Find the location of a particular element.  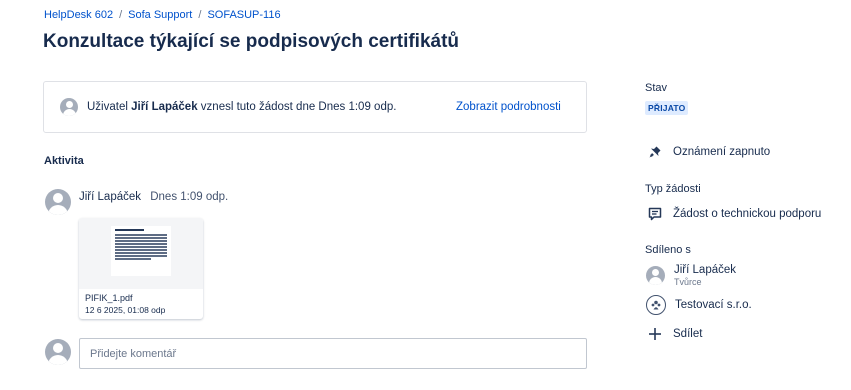

bell-icon is located at coordinates (655, 152).